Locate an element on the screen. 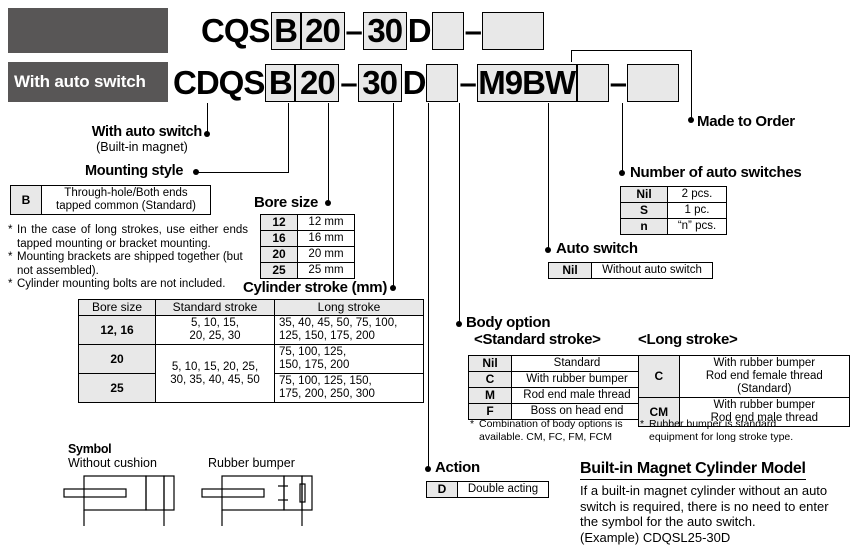 The width and height of the screenshot is (850, 556). bore-size-key: 16 is located at coordinates (279, 238).